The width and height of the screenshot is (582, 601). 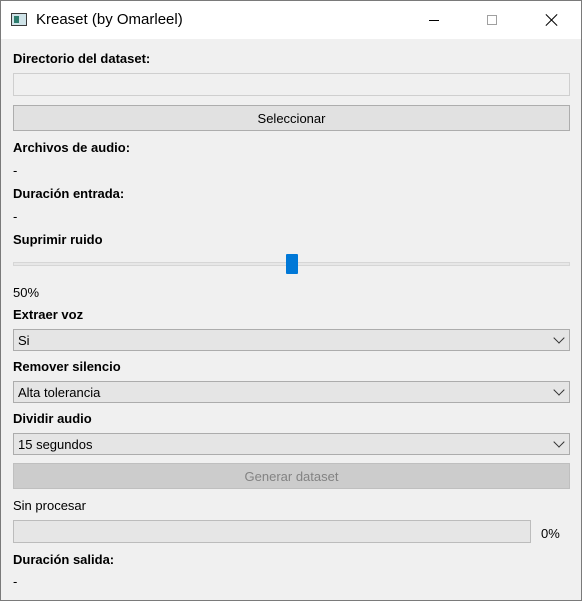 I want to click on dataset-directory-label: Directorio del dataset:, so click(x=82, y=58).